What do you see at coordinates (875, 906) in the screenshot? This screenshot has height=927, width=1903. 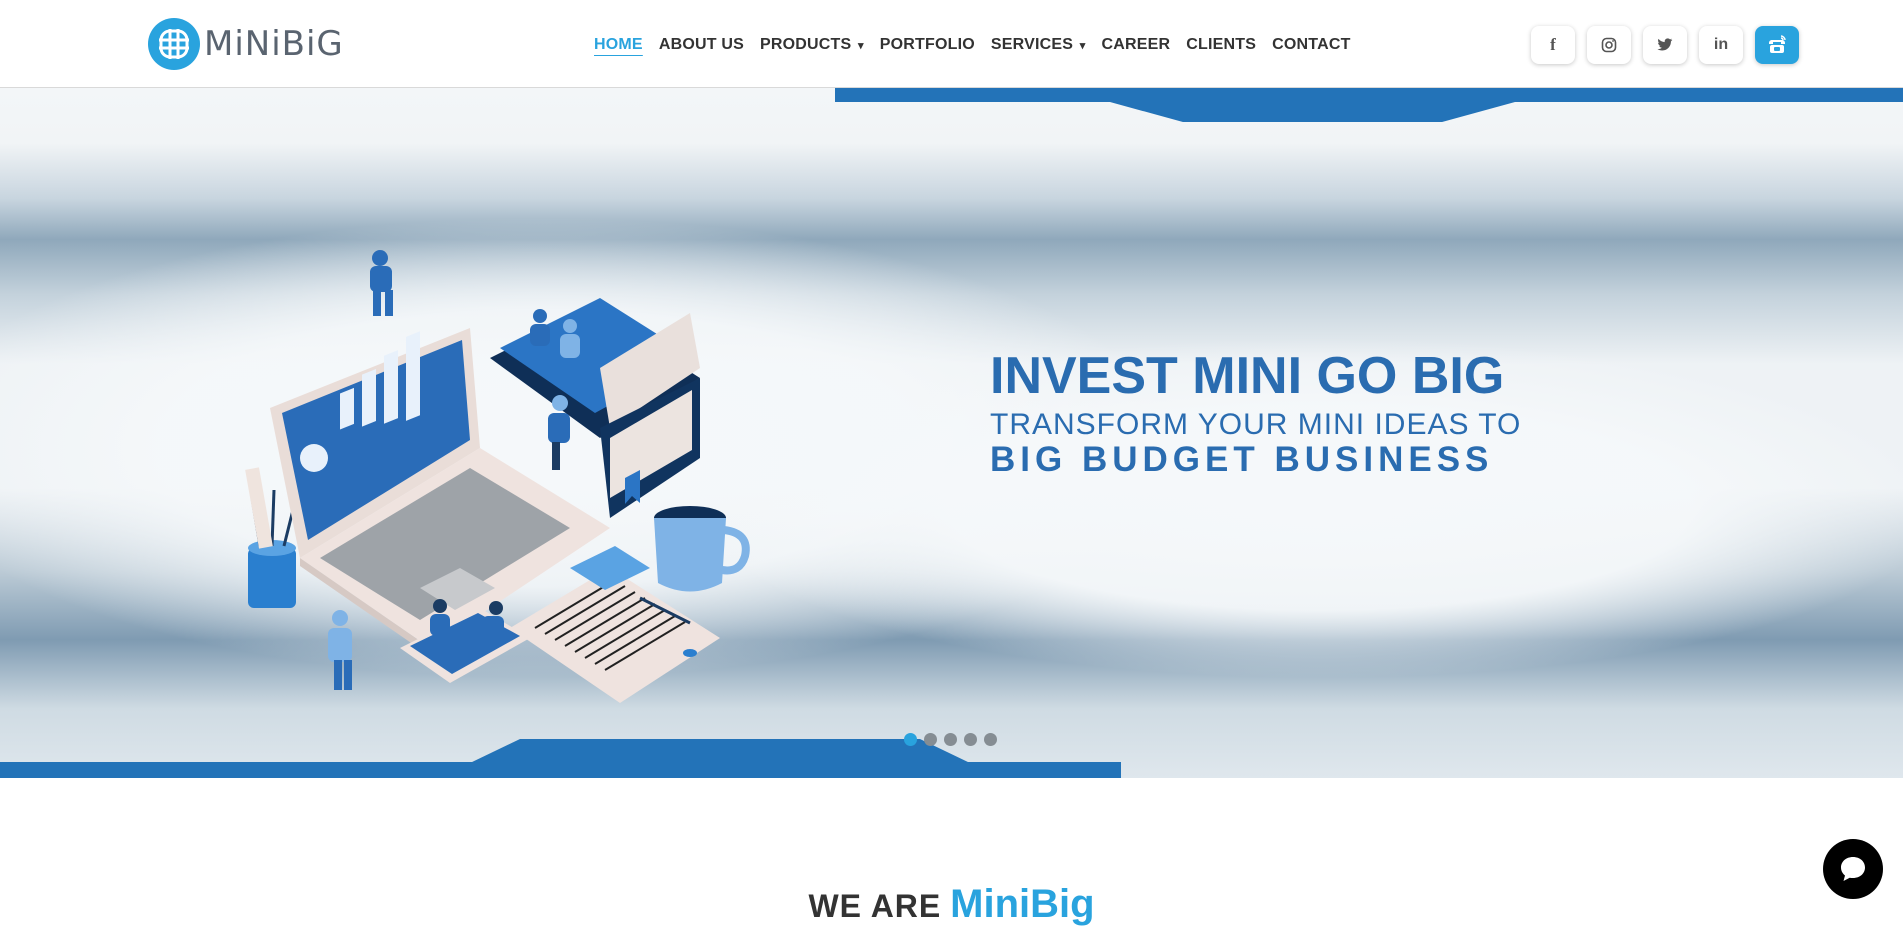 I see `section-title-prefix: WE ARE` at bounding box center [875, 906].